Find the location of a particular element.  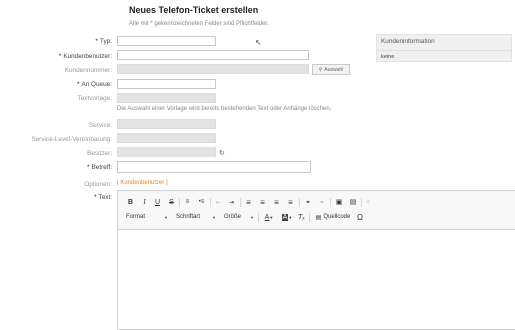

source-button: ▤ Quellcode is located at coordinates (333, 217).